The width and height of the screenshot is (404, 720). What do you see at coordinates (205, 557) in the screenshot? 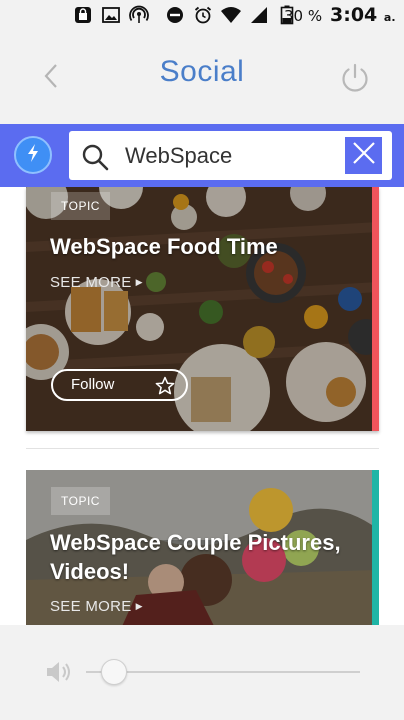
I see `topic-title: WebSpace Couple Pictures, Videos!` at bounding box center [205, 557].